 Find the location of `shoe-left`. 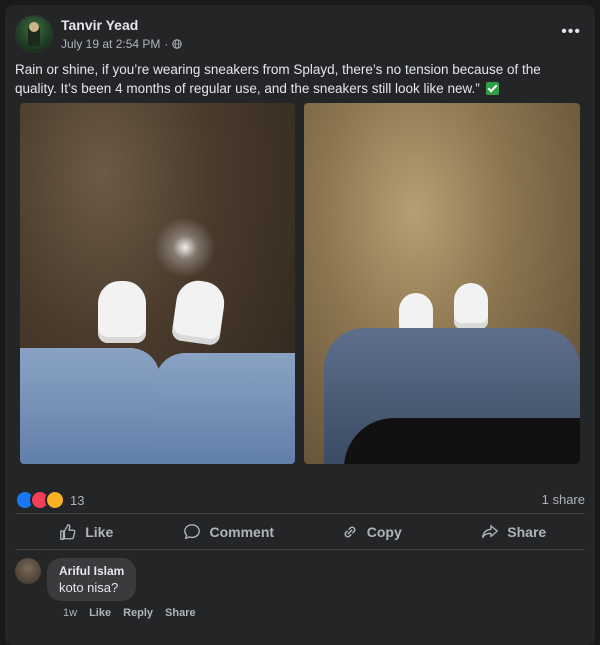

shoe-left is located at coordinates (122, 312).